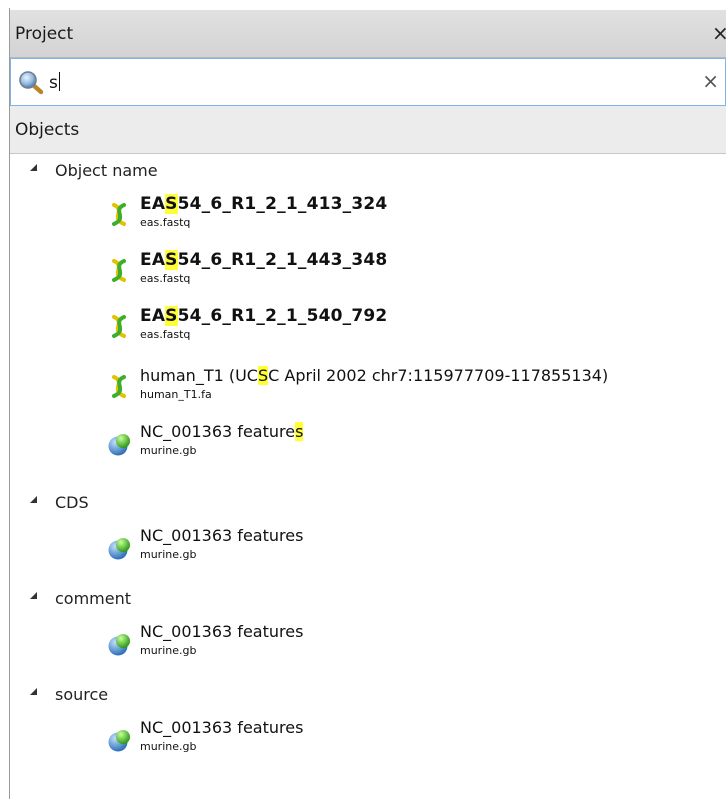  What do you see at coordinates (176, 394) in the screenshot?
I see `item-file: human_T1.fa` at bounding box center [176, 394].